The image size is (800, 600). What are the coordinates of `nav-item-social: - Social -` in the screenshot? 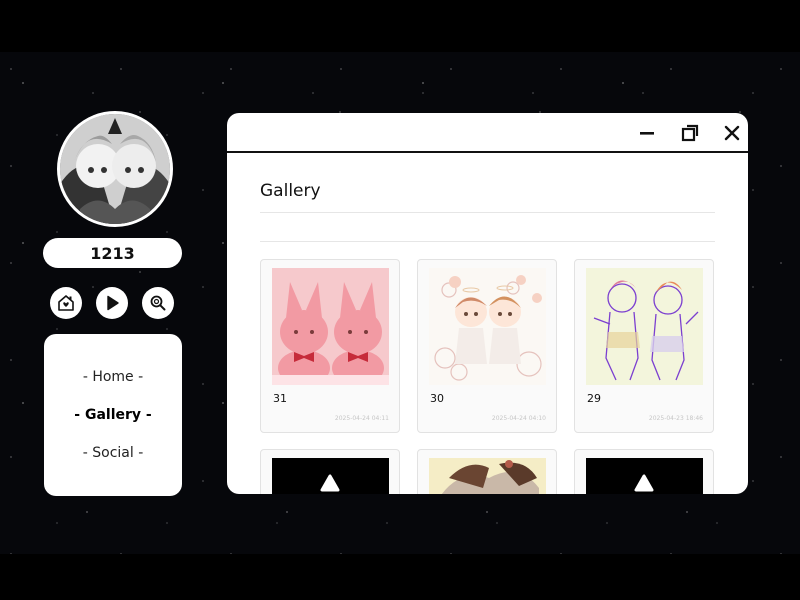 It's located at (113, 453).